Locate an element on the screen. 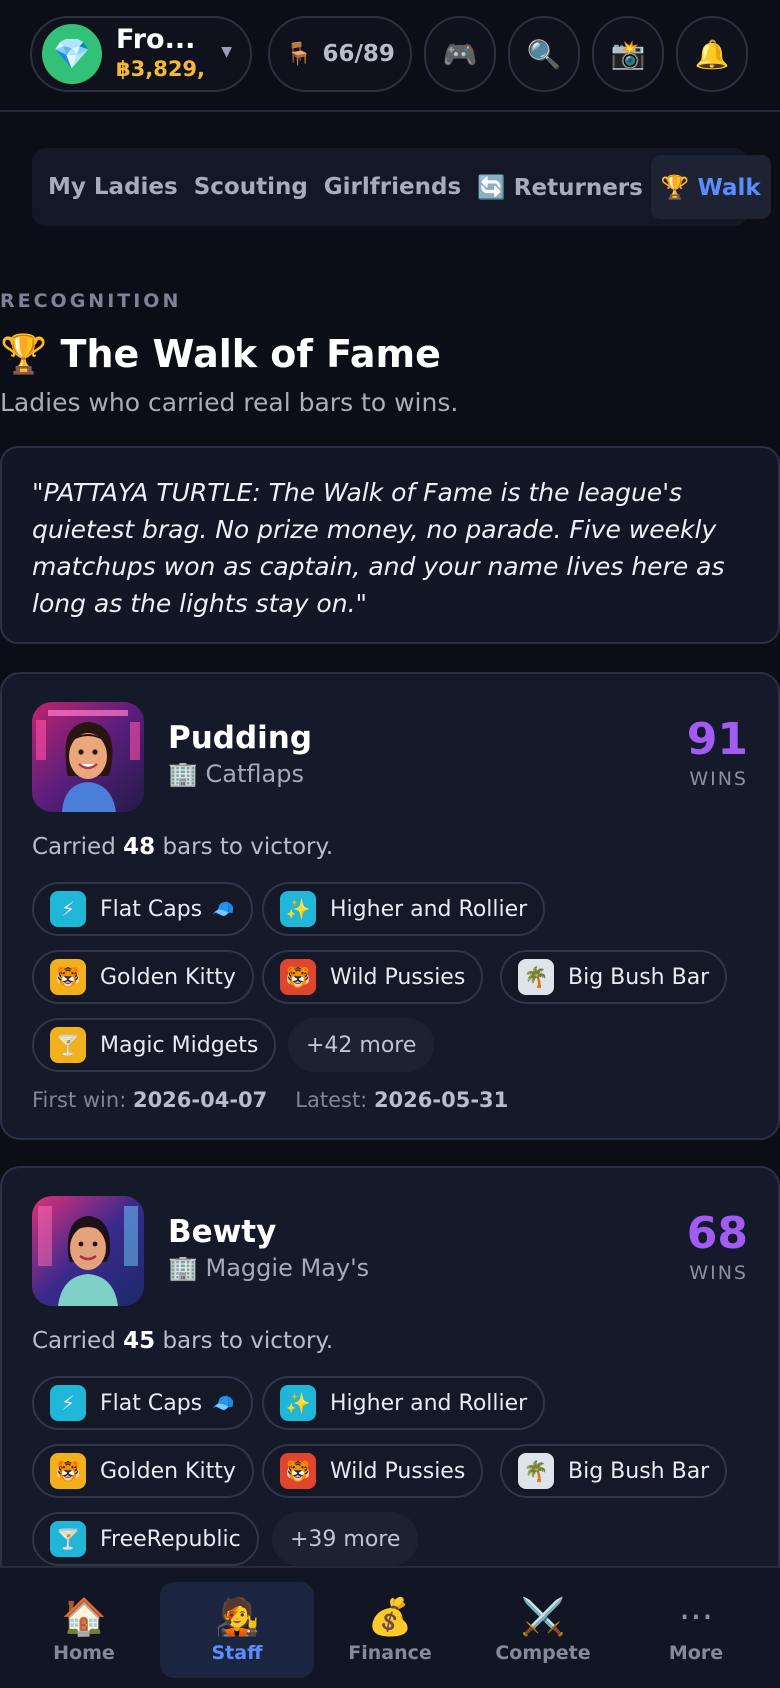 Image resolution: width=780 pixels, height=1688 pixels. lady-name: Bewty is located at coordinates (222, 1232).